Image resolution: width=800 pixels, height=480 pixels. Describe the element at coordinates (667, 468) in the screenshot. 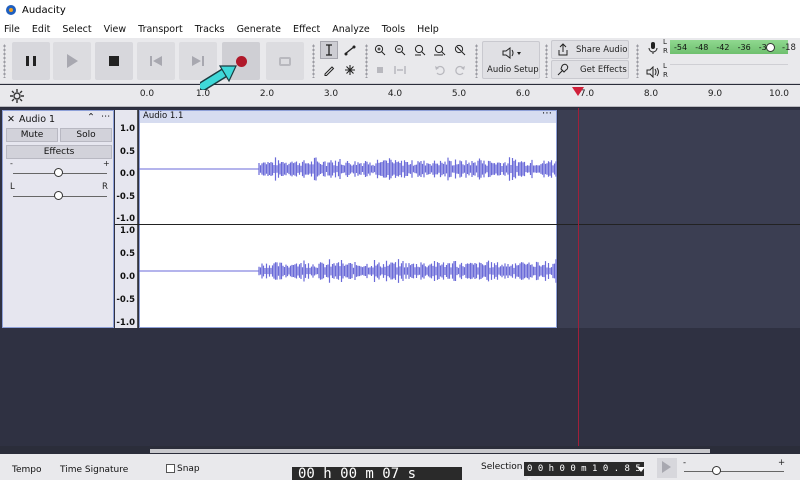

I see `play-at-speed-button` at that location.